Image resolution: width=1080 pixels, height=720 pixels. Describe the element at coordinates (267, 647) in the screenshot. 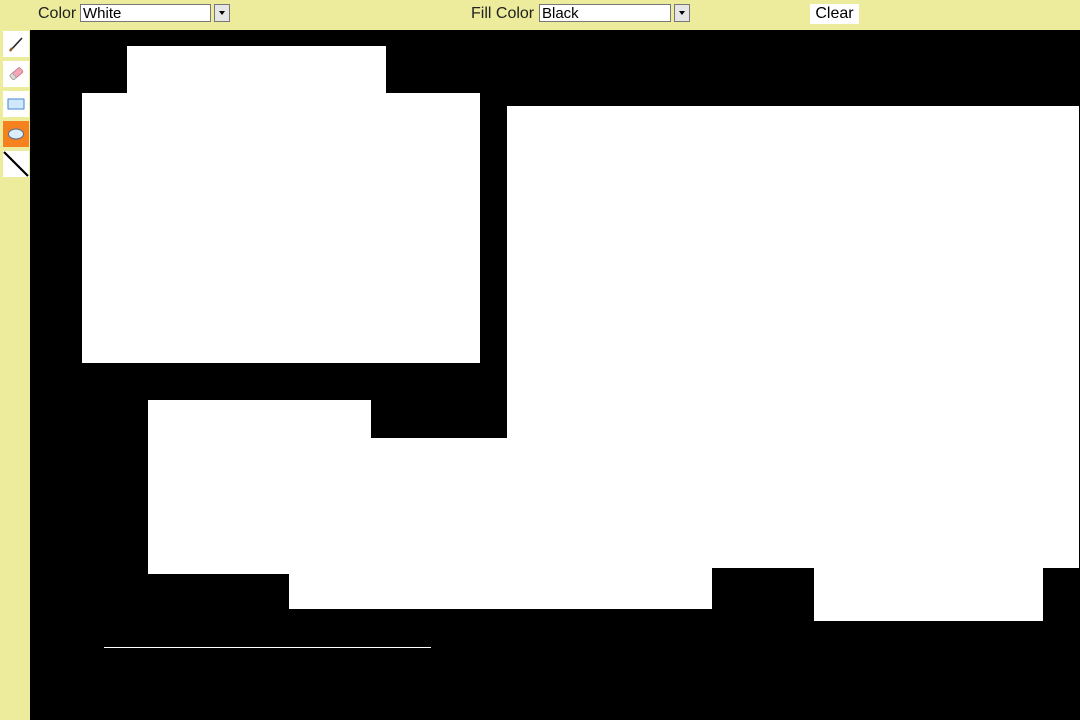

I see `drawn-line` at that location.